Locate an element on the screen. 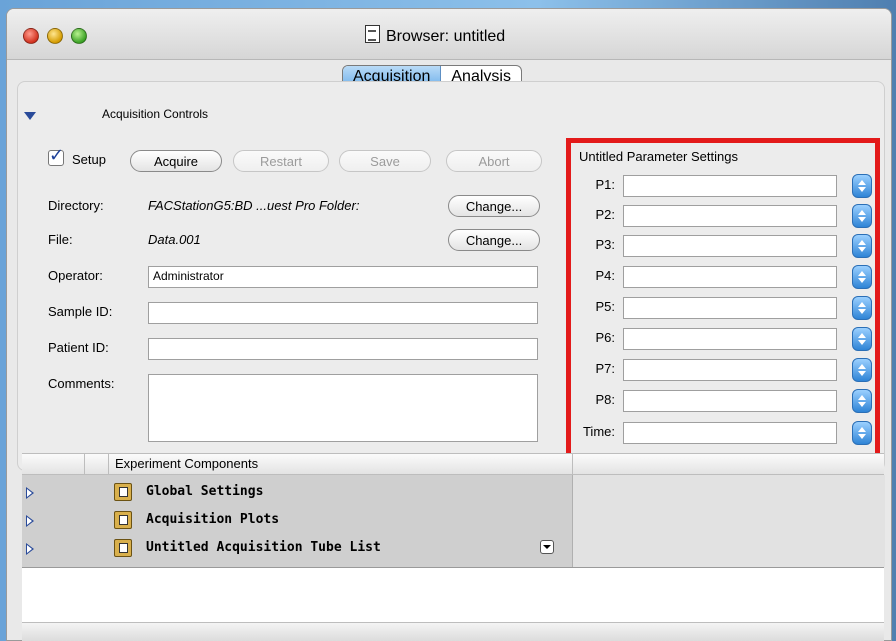  tube-list-folder-icon is located at coordinates (123, 548).